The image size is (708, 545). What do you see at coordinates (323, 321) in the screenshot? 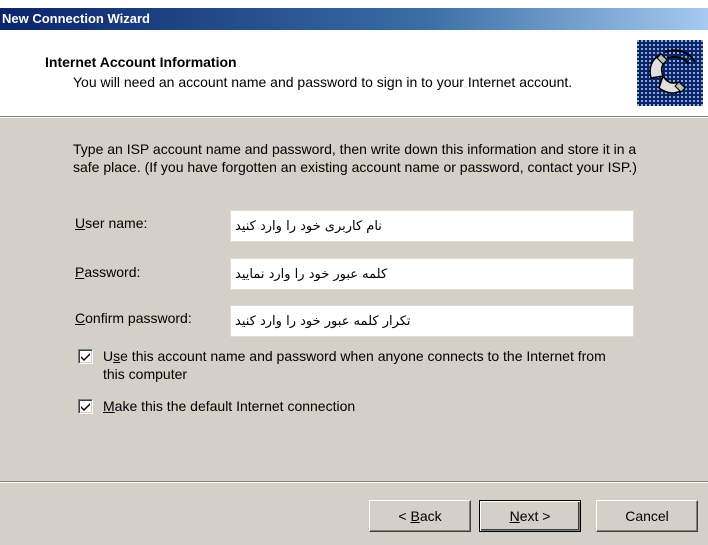
I see `confirm-password-value: تکرار کلمه عبور خود را وارد کنید` at bounding box center [323, 321].